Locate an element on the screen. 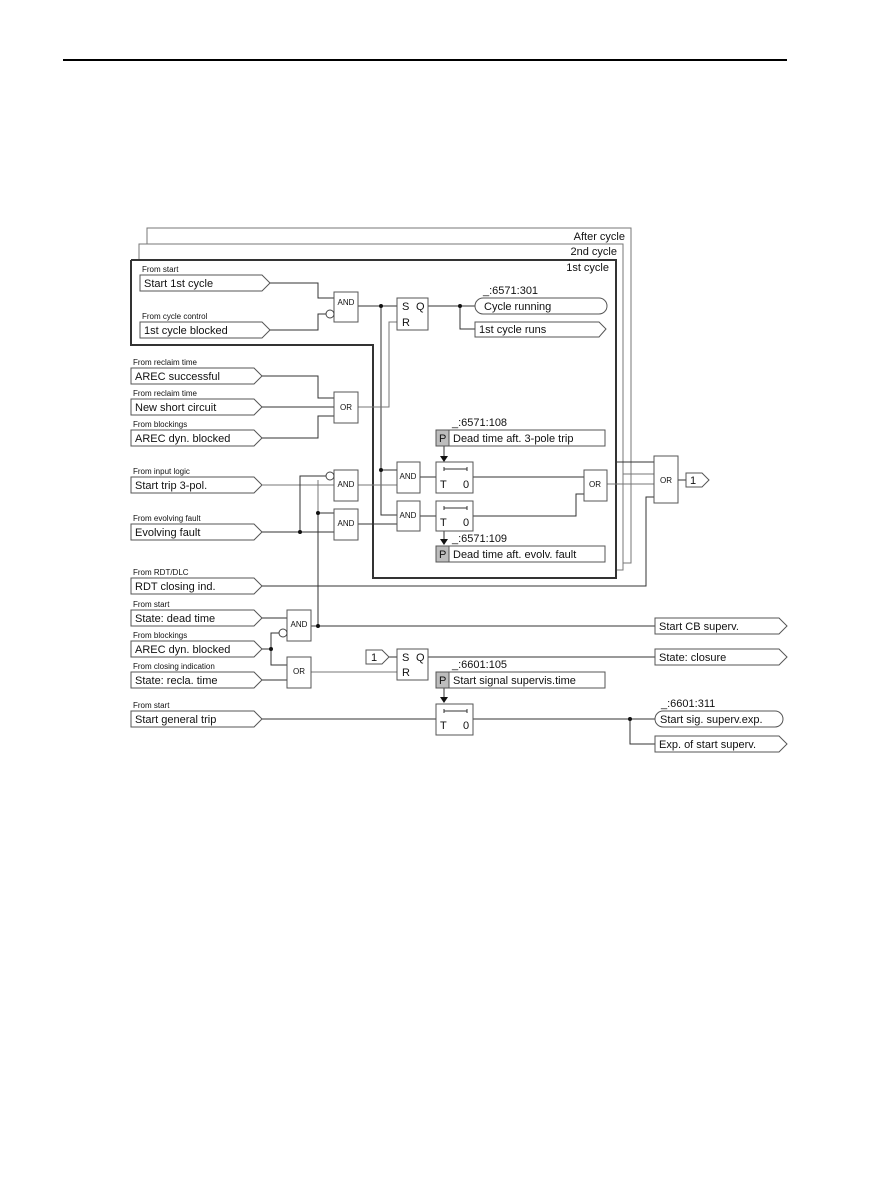 This screenshot has width=893, height=1191. gate-or-closure: OR is located at coordinates (299, 672).